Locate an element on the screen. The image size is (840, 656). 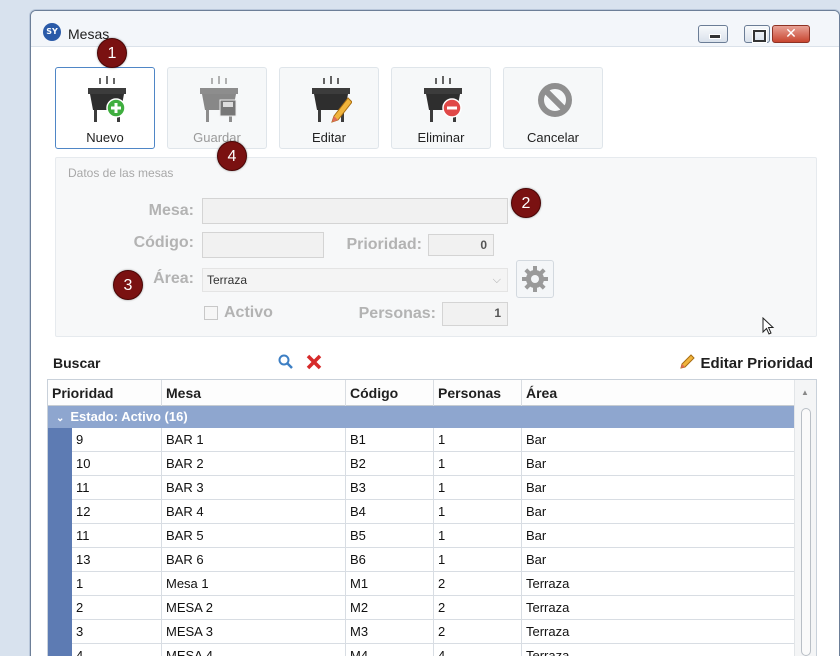
table-row: 12 BAR 4 B4 1 Bar is located at coordinates (433, 512).